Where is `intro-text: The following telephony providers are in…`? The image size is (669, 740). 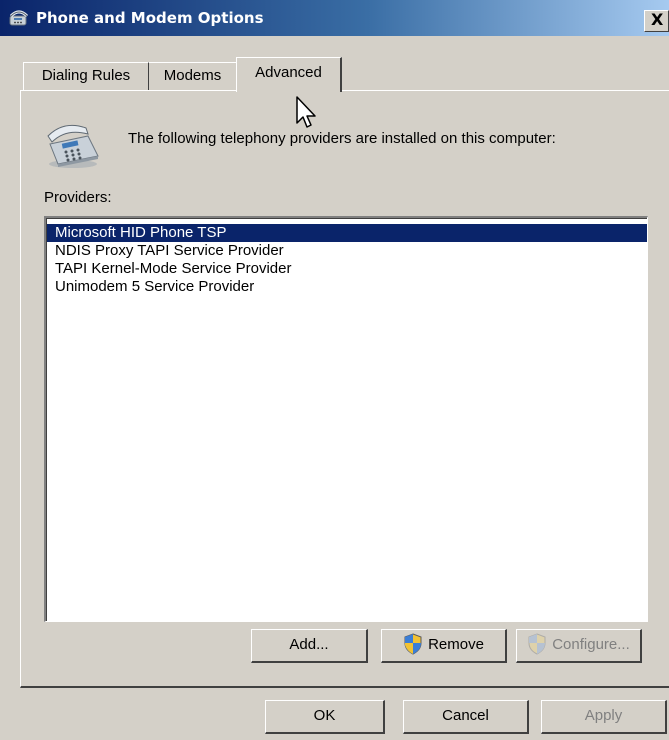
intro-text: The following telephony providers are in… is located at coordinates (342, 138).